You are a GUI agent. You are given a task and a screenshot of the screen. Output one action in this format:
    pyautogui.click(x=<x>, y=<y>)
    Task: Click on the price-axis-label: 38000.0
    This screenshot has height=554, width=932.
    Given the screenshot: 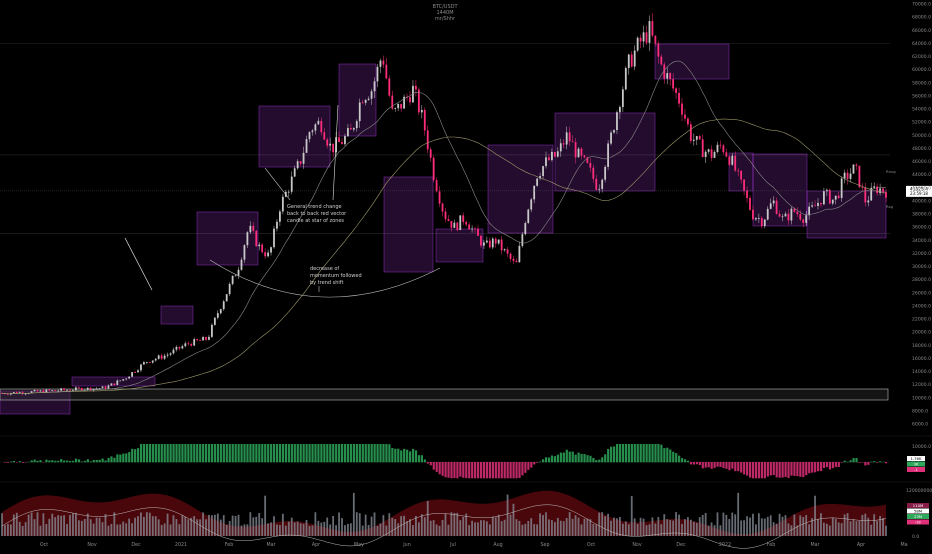 What is the action you would take?
    pyautogui.click(x=921, y=215)
    